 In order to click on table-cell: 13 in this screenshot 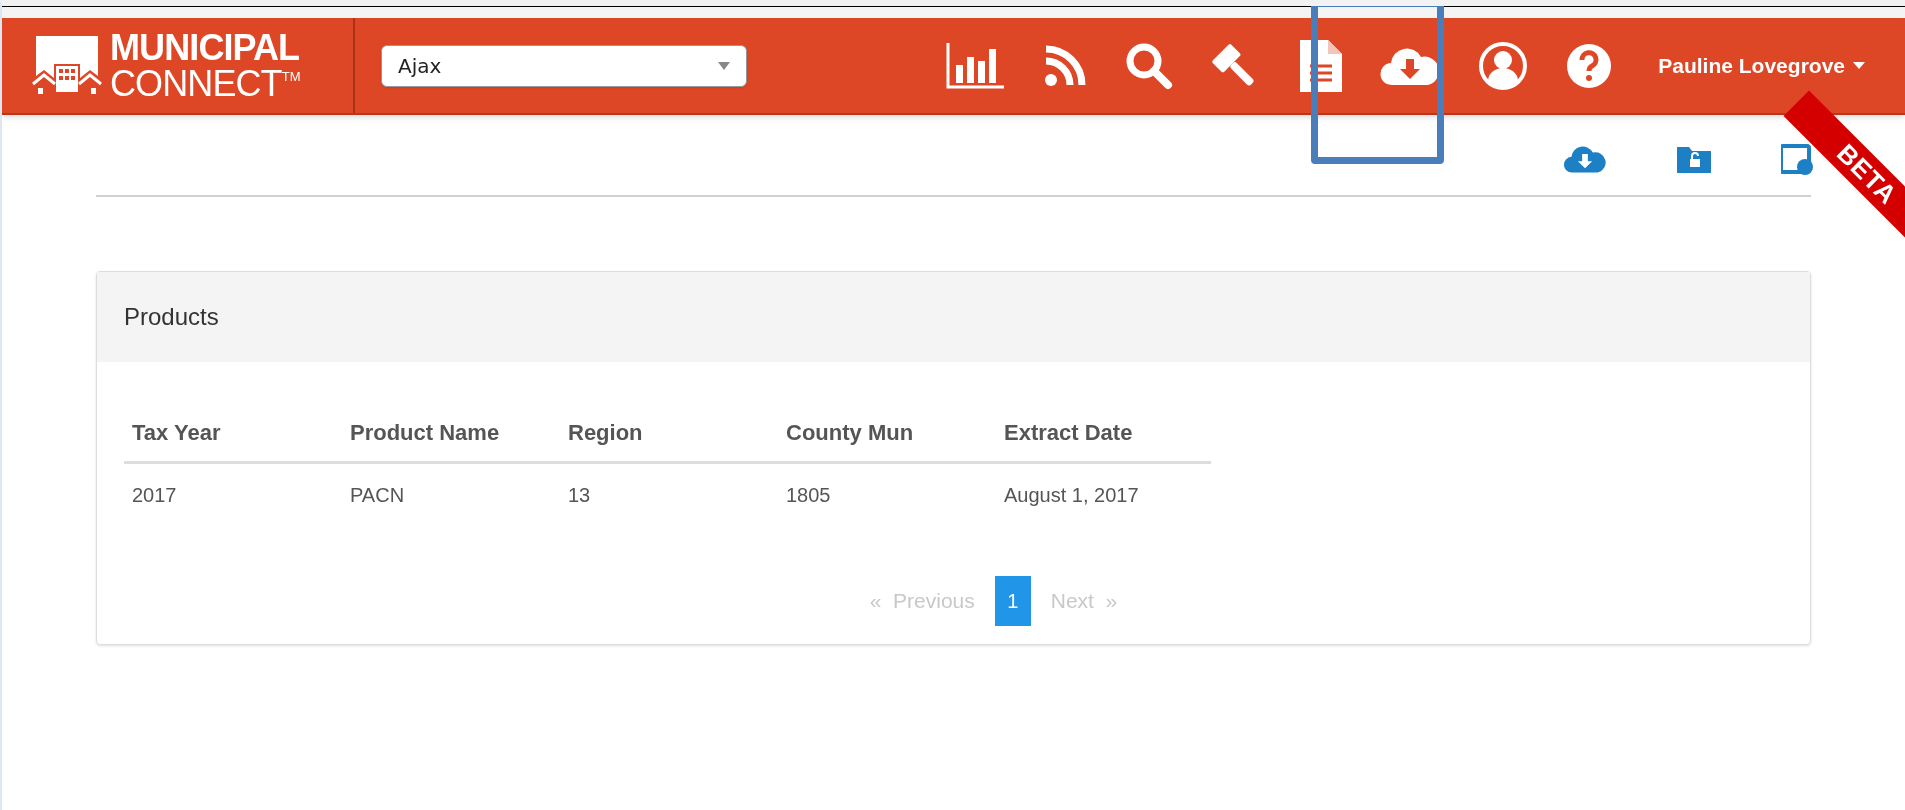, I will do `click(669, 494)`.